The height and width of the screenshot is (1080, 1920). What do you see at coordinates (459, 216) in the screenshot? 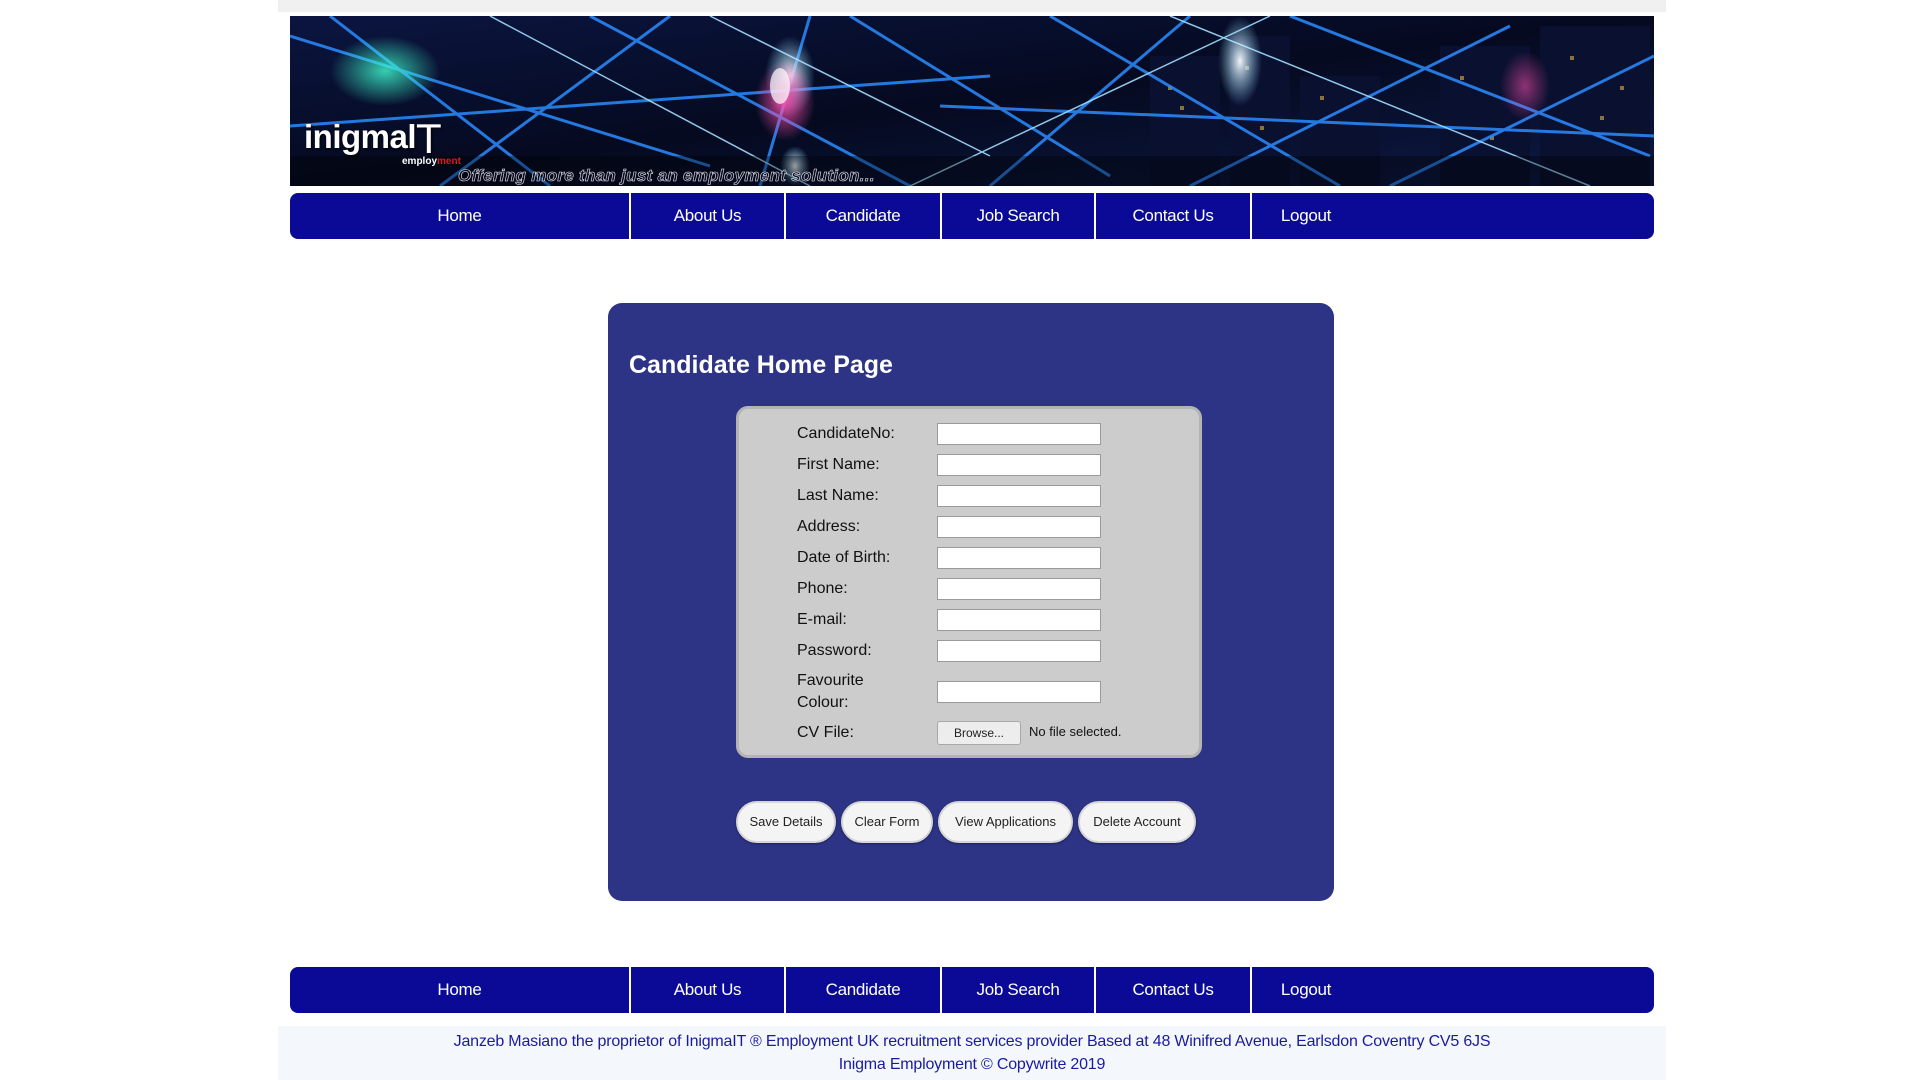
I see `nav-home: Home` at bounding box center [459, 216].